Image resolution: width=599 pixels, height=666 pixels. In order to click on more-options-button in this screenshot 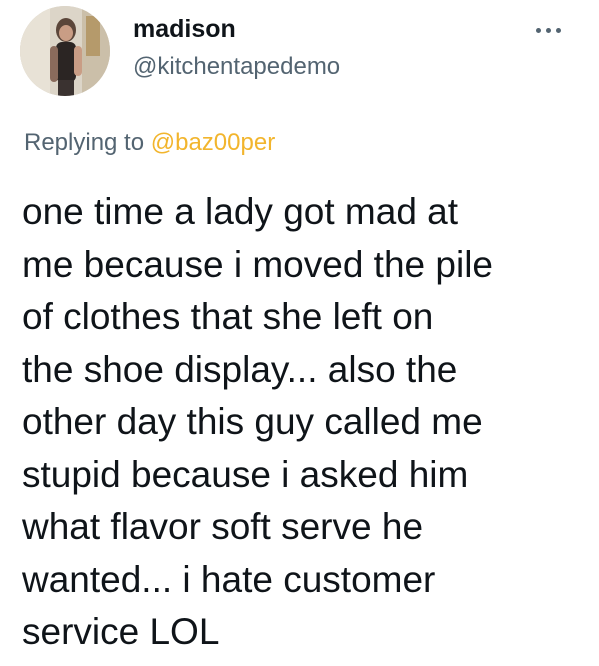, I will do `click(548, 30)`.